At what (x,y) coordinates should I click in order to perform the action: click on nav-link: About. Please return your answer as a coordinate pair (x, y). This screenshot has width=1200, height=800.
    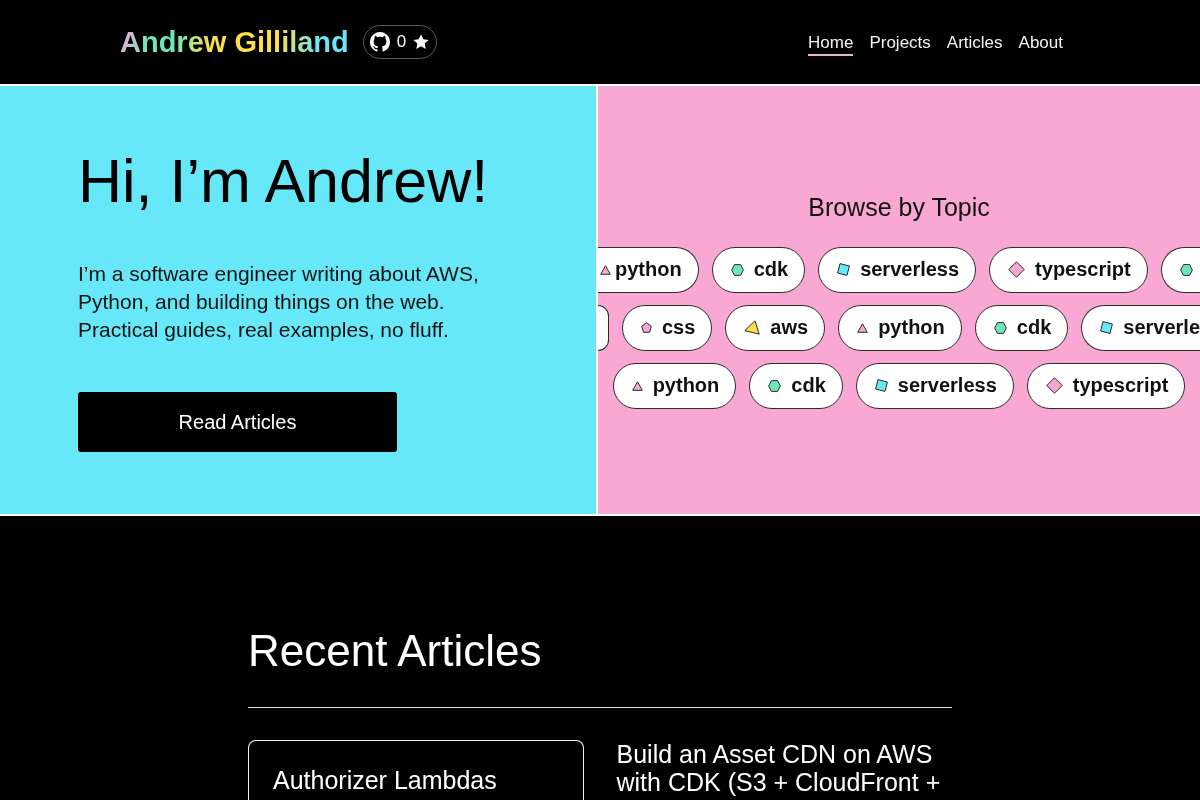
    Looking at the image, I should click on (1040, 42).